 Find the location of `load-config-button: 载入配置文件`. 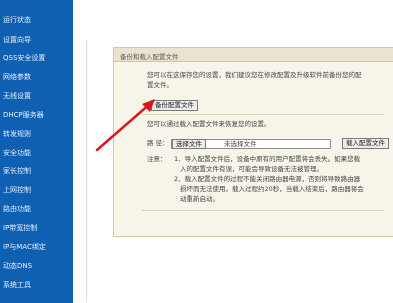

load-config-button: 载入配置文件 is located at coordinates (365, 143).